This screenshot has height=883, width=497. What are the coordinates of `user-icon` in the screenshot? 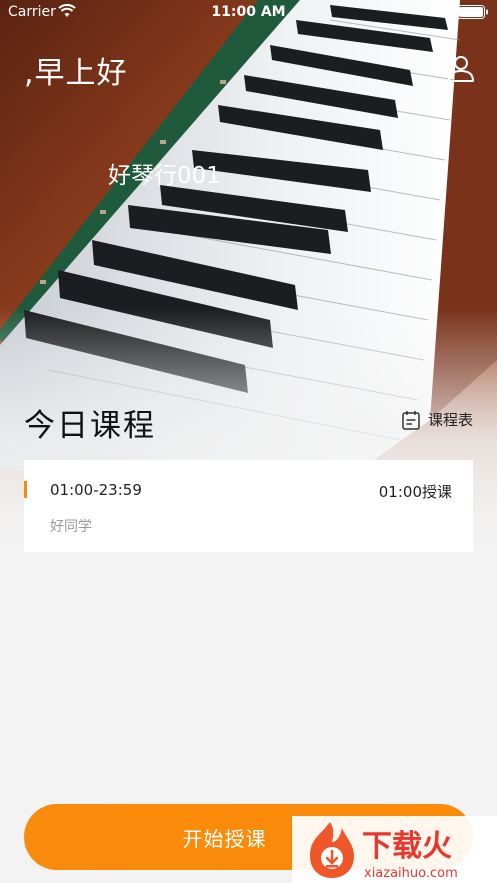 It's located at (461, 69).